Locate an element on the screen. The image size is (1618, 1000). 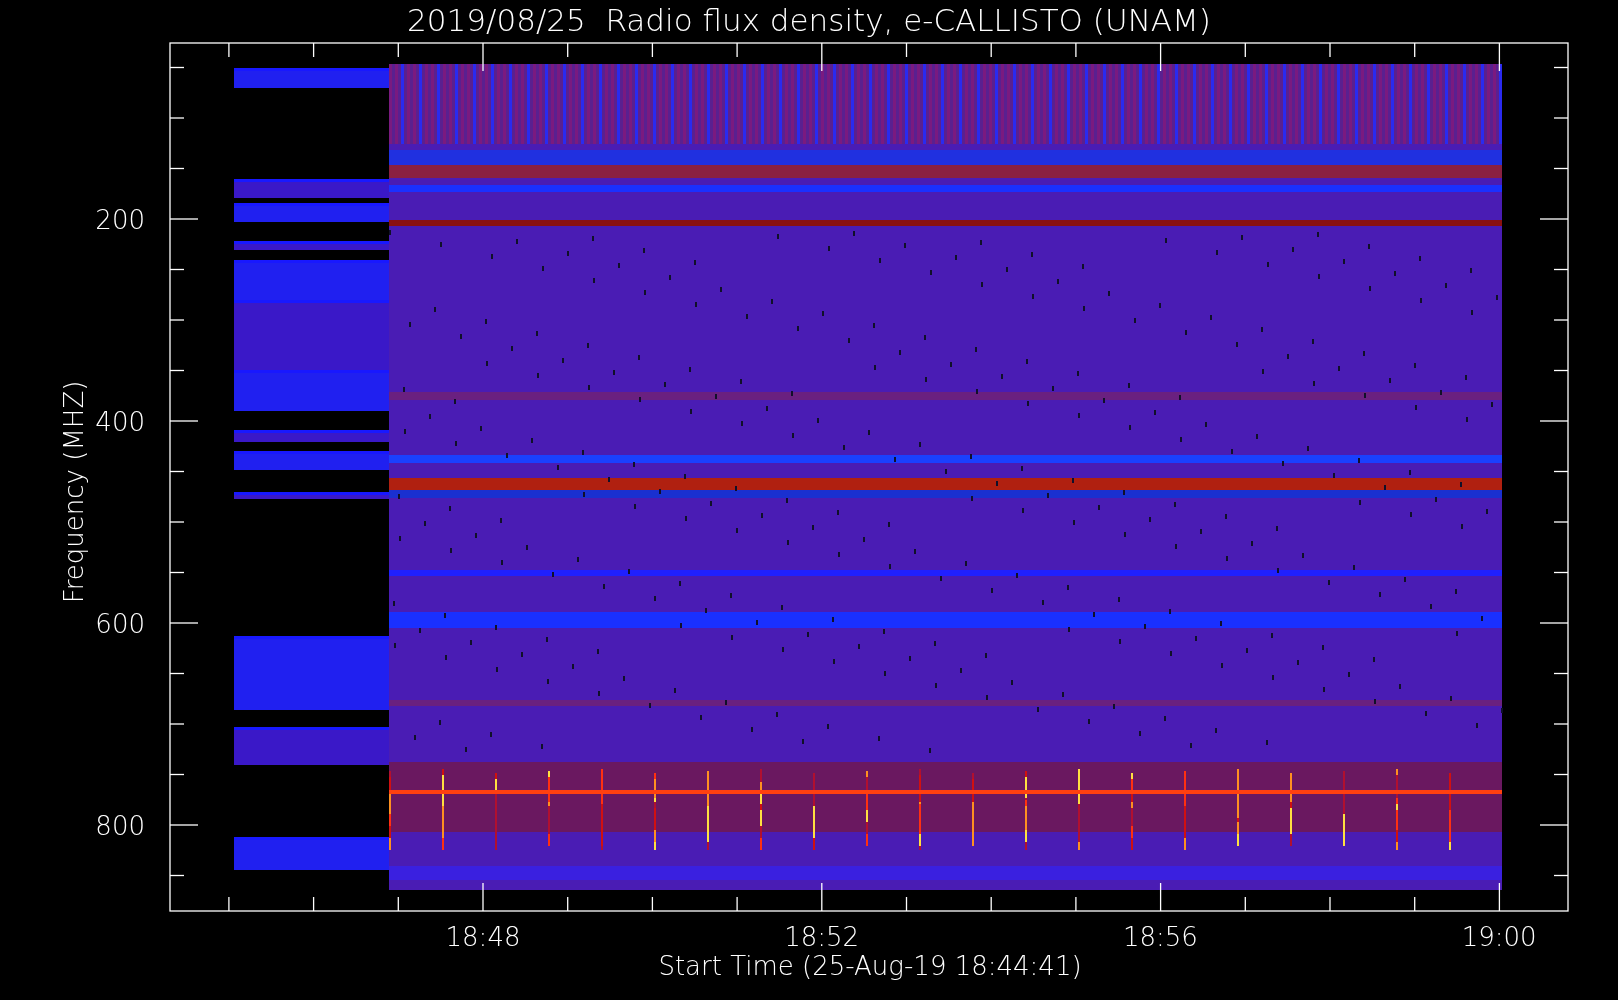
x-tick-label: 18:48 is located at coordinates (483, 937).